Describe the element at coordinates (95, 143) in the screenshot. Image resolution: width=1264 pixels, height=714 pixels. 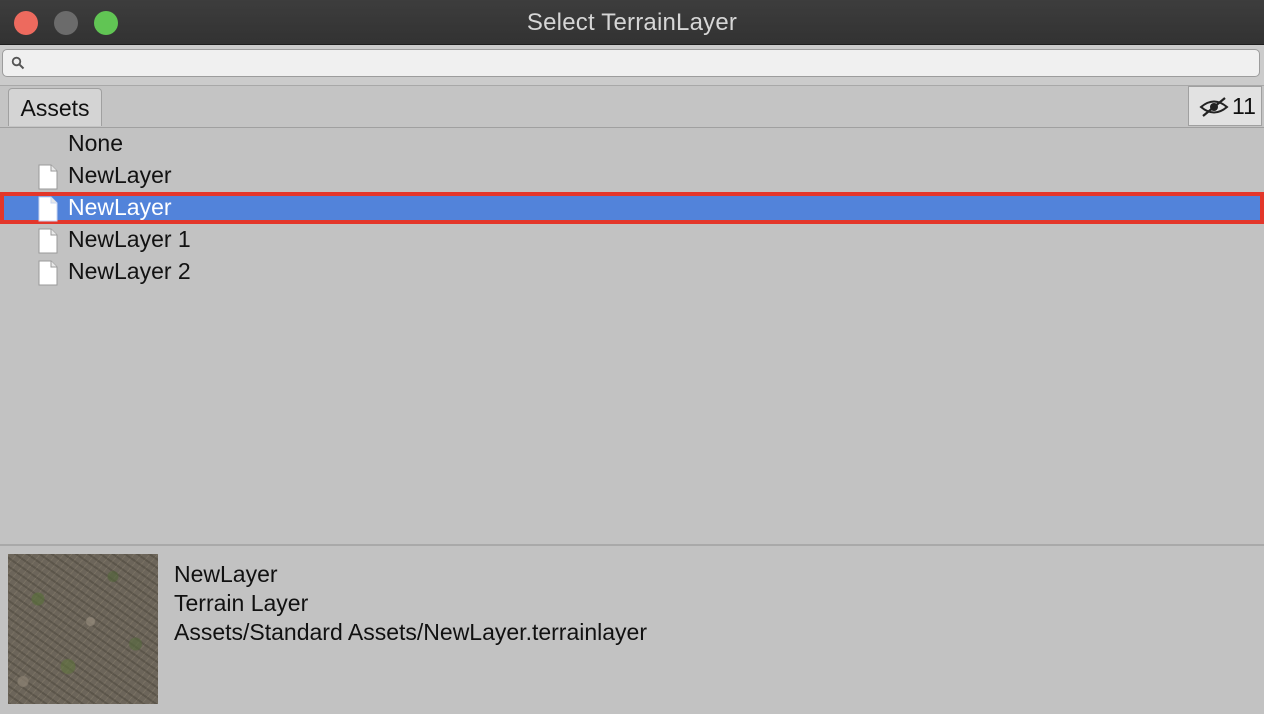
I see `list-item-label: None` at that location.